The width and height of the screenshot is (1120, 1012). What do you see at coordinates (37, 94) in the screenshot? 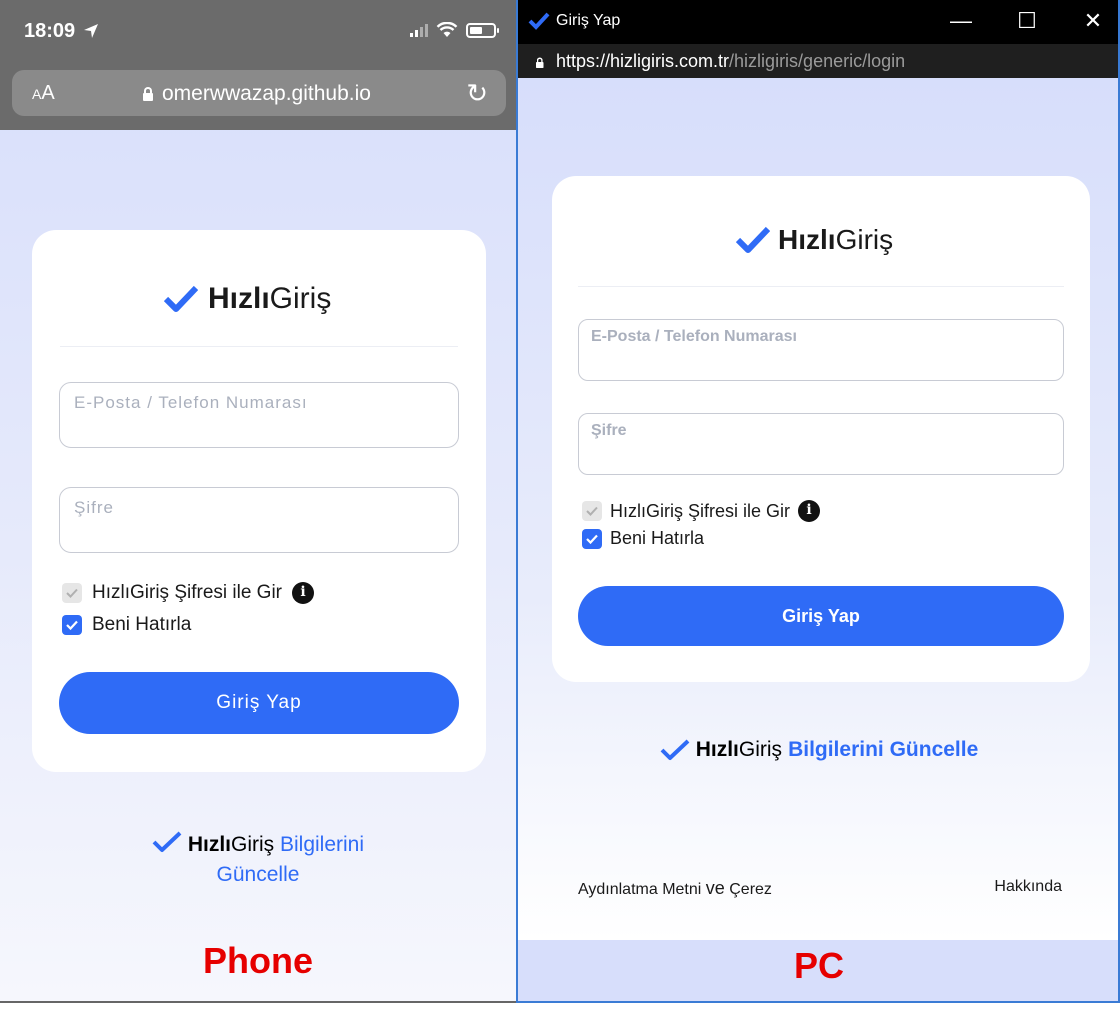
I see `text-size-small: A` at bounding box center [37, 94].